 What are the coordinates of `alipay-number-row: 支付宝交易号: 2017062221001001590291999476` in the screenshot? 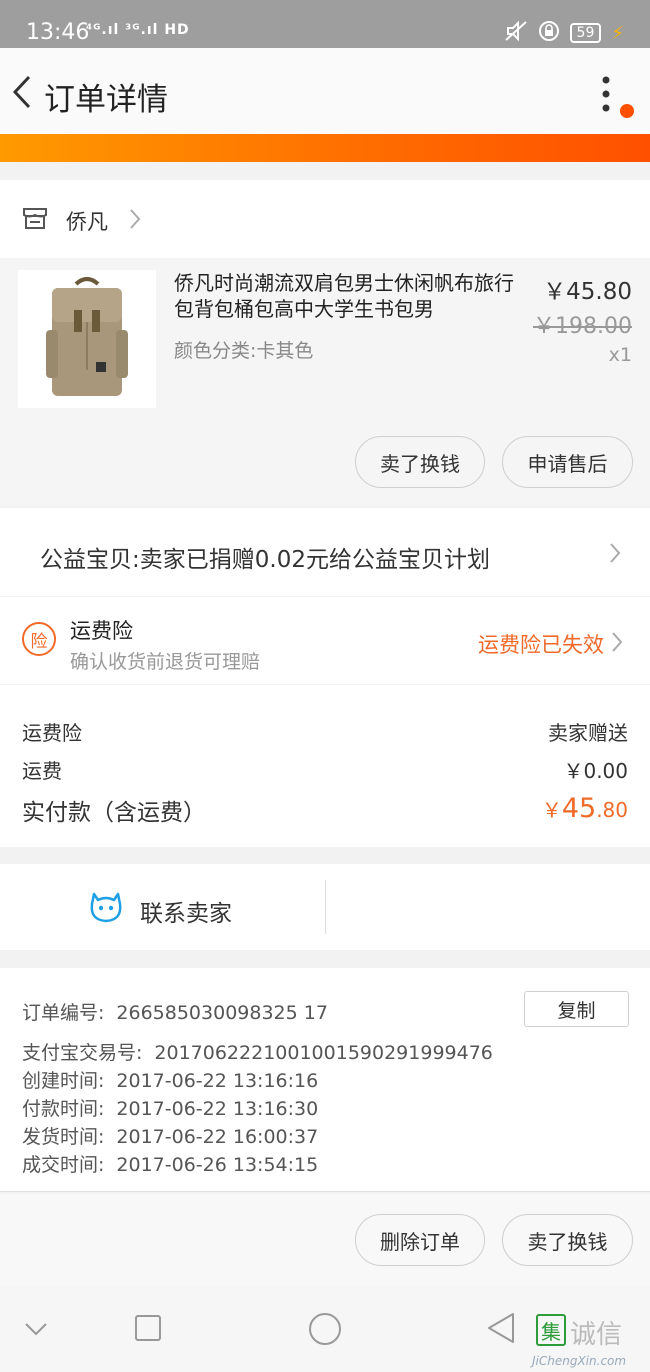 It's located at (257, 1051).